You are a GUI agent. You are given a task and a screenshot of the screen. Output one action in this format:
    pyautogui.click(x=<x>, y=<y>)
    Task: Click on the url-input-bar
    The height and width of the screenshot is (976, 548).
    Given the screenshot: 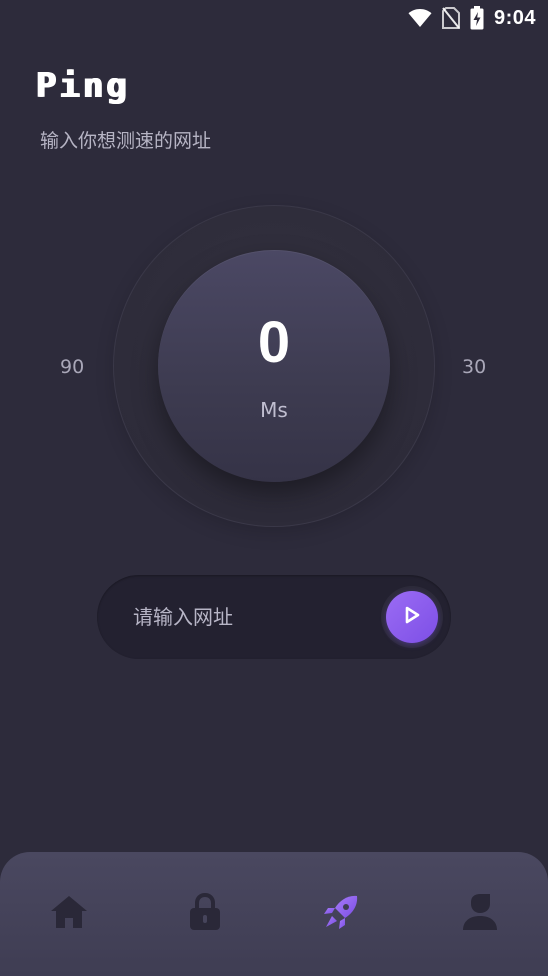 What is the action you would take?
    pyautogui.click(x=274, y=617)
    